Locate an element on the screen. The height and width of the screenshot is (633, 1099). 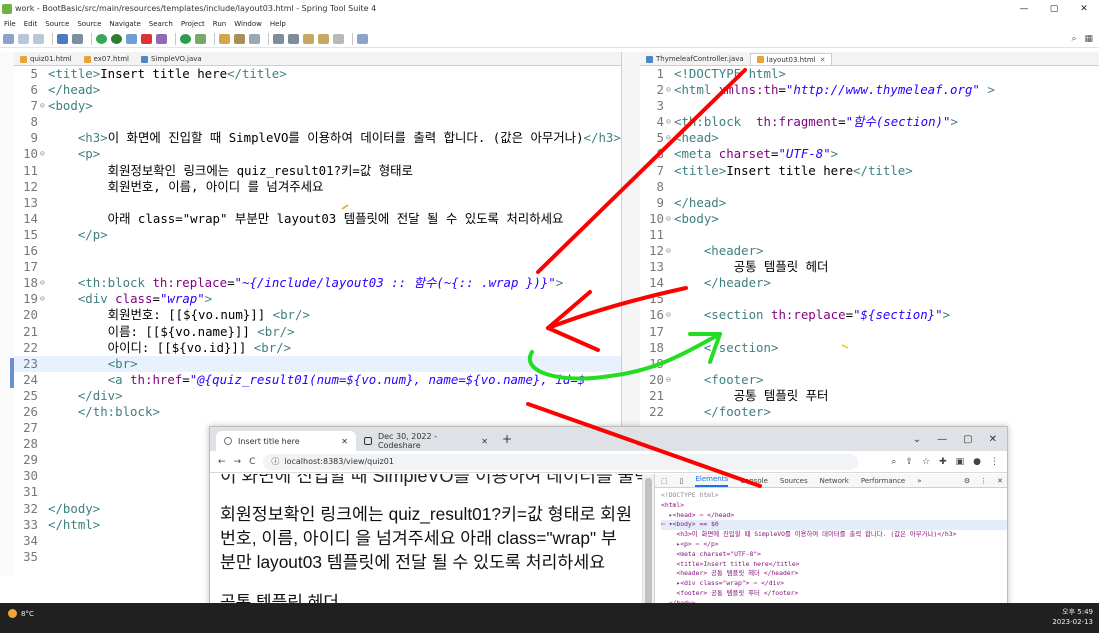
code-line: 1 <!DOCTYPE html> is located at coordinates (869, 74).